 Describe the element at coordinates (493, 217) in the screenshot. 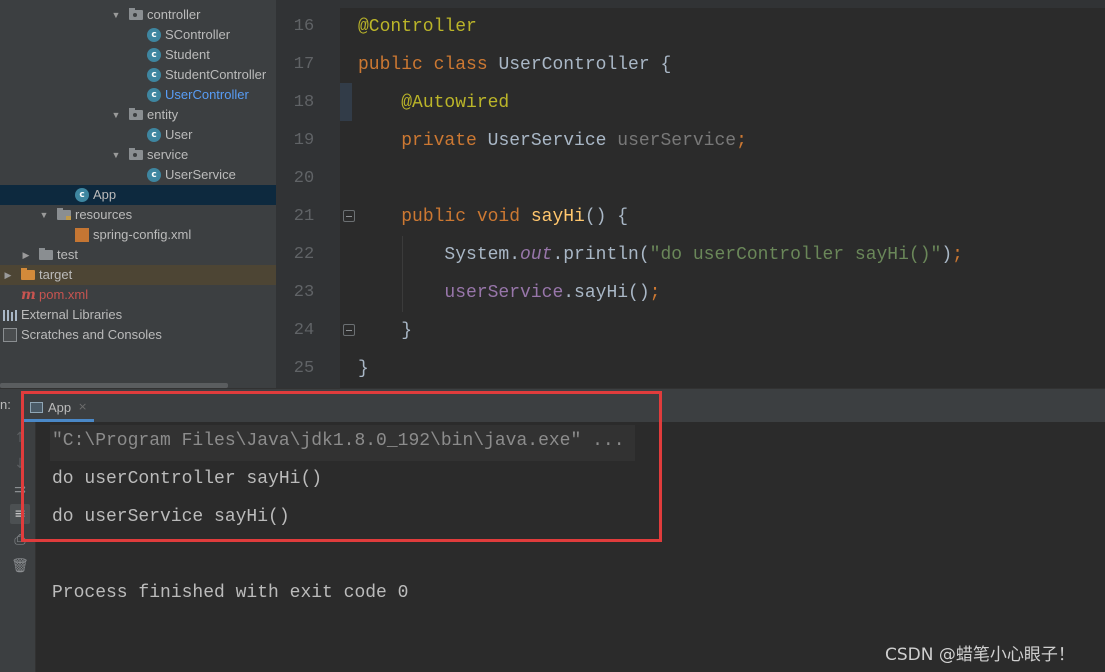

I see `code-line: public void sayHi() {` at that location.